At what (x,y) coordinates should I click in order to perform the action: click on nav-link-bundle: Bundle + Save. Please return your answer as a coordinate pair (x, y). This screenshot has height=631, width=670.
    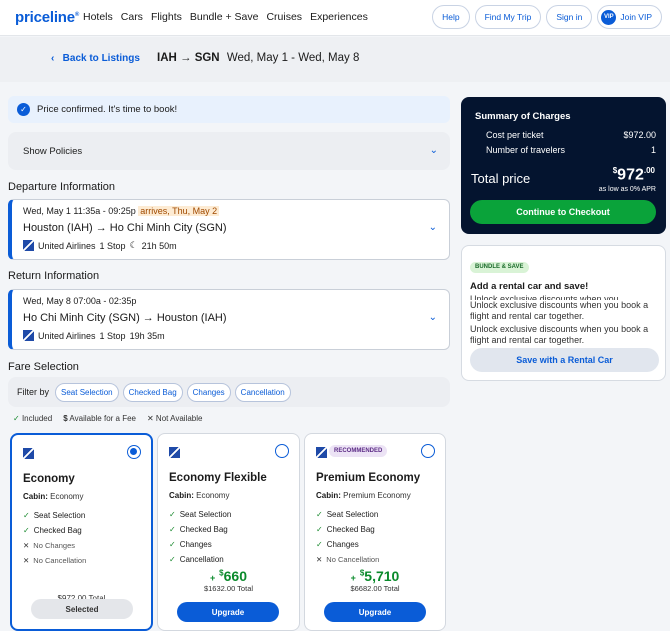
    Looking at the image, I should click on (224, 17).